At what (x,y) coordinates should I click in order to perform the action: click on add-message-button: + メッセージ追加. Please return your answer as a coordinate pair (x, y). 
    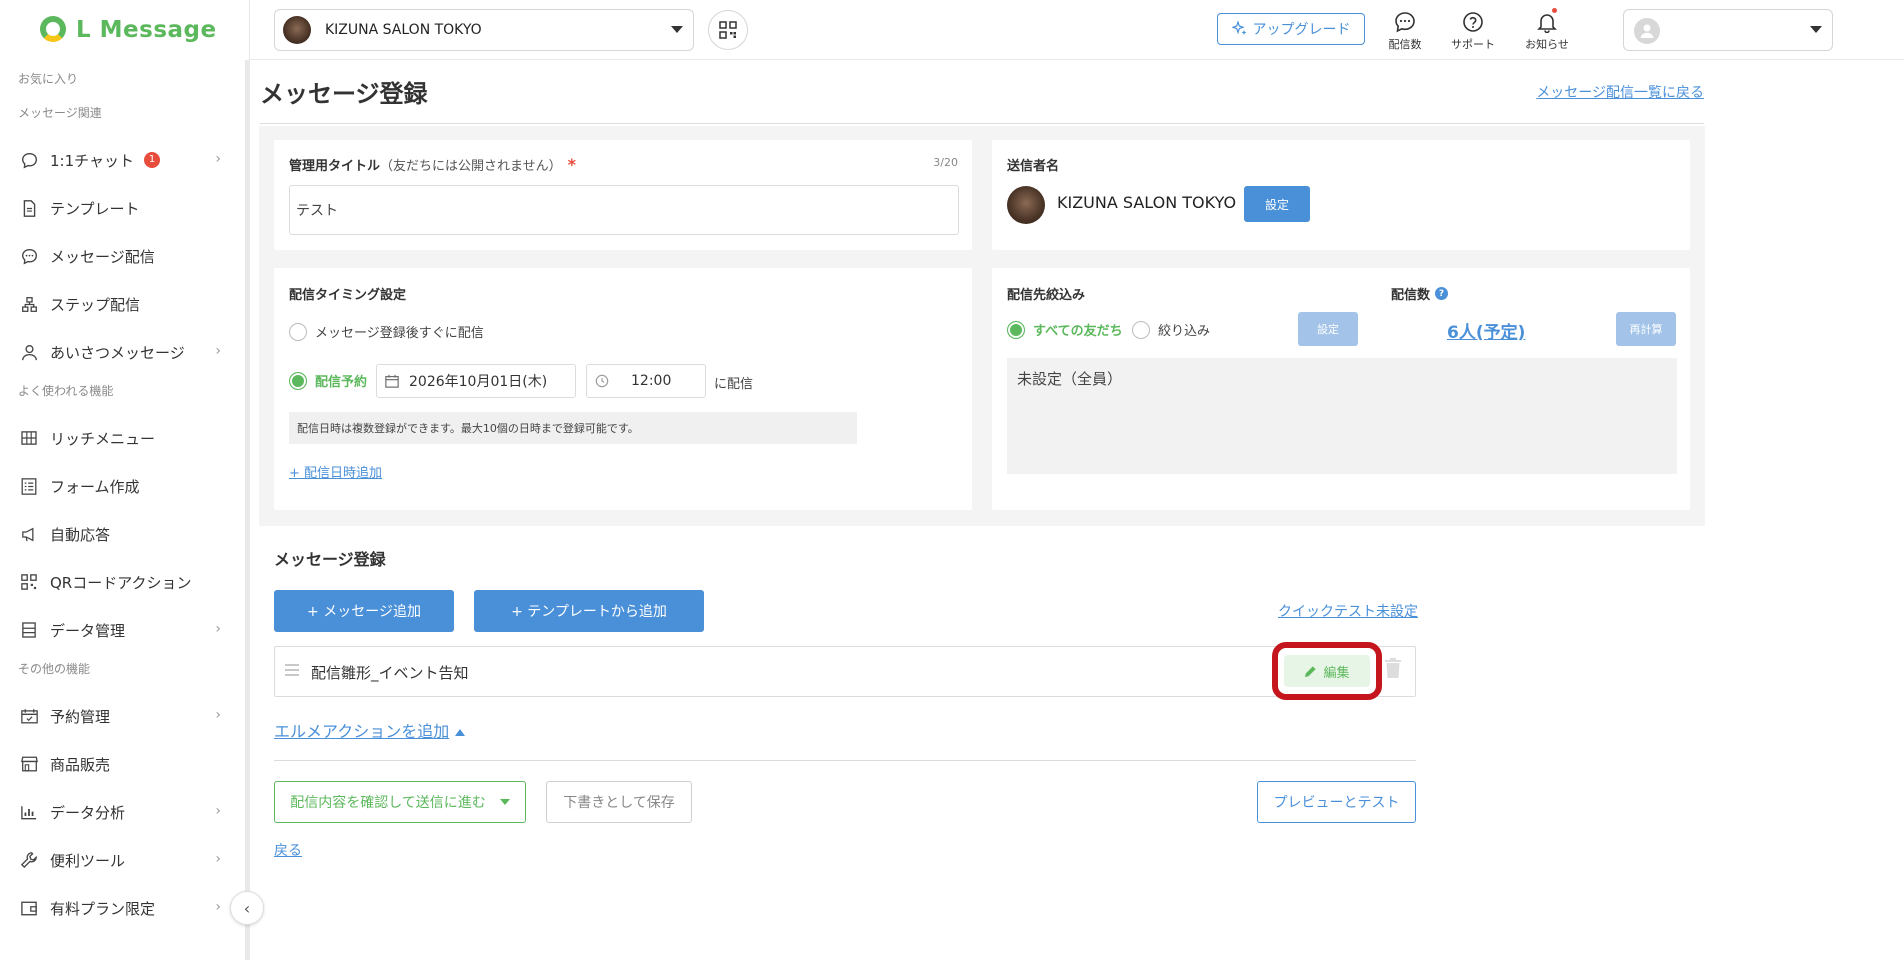
    Looking at the image, I should click on (364, 611).